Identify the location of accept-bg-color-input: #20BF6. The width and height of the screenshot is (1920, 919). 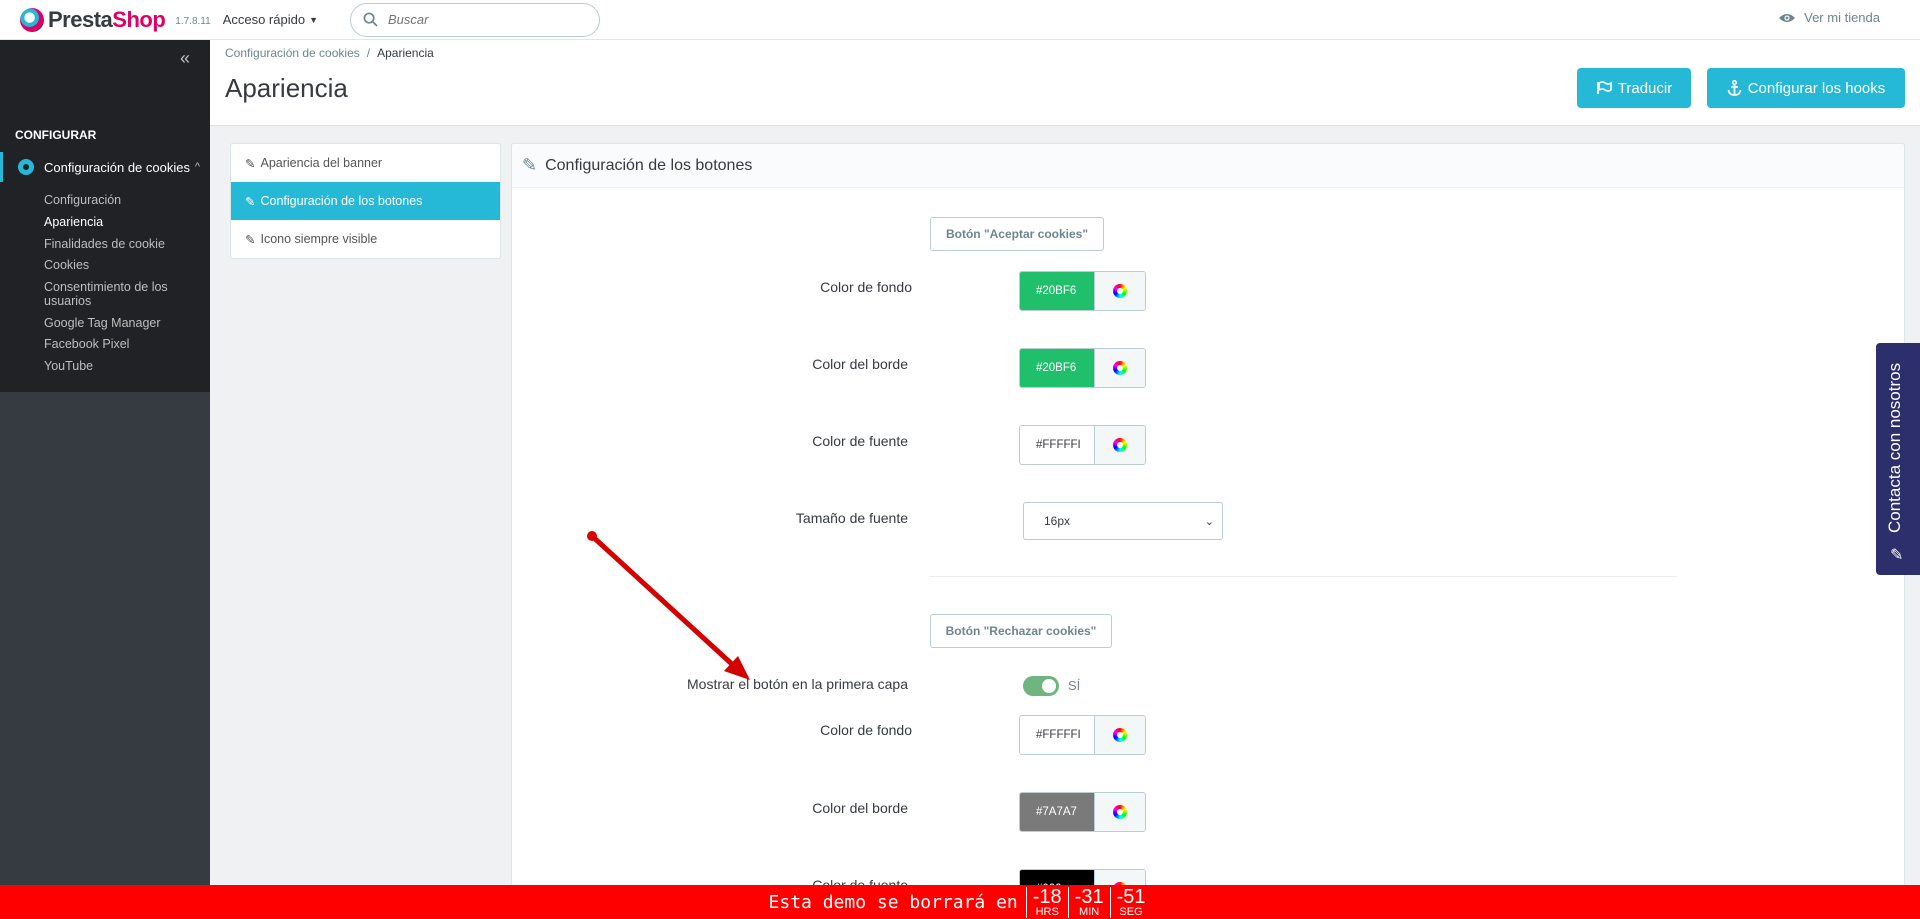
(1057, 291).